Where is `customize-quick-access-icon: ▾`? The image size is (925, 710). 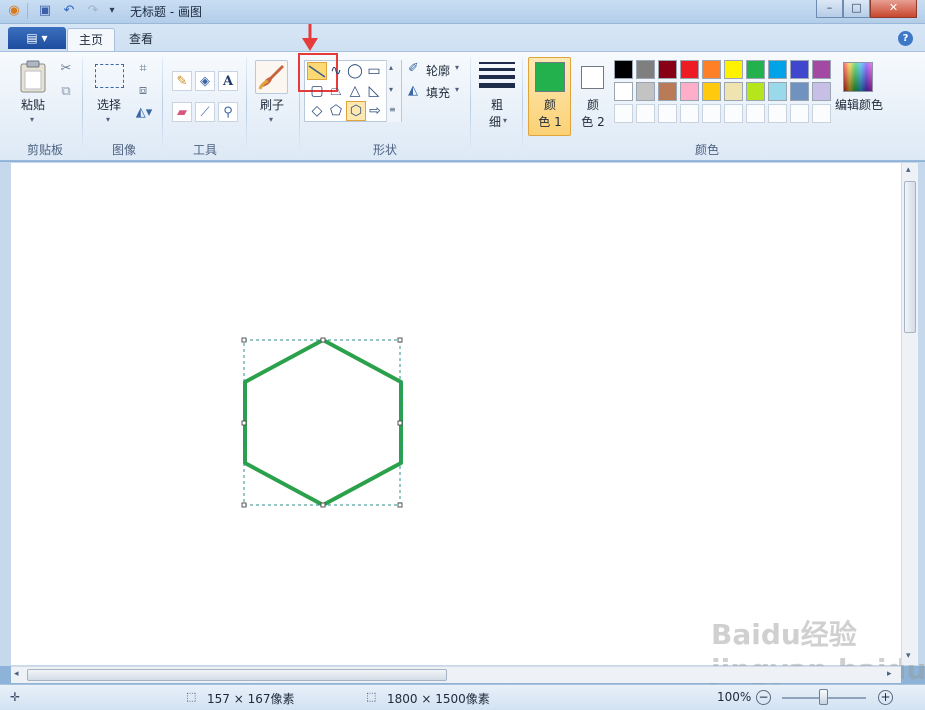
customize-quick-access-icon: ▾ is located at coordinates (112, 11).